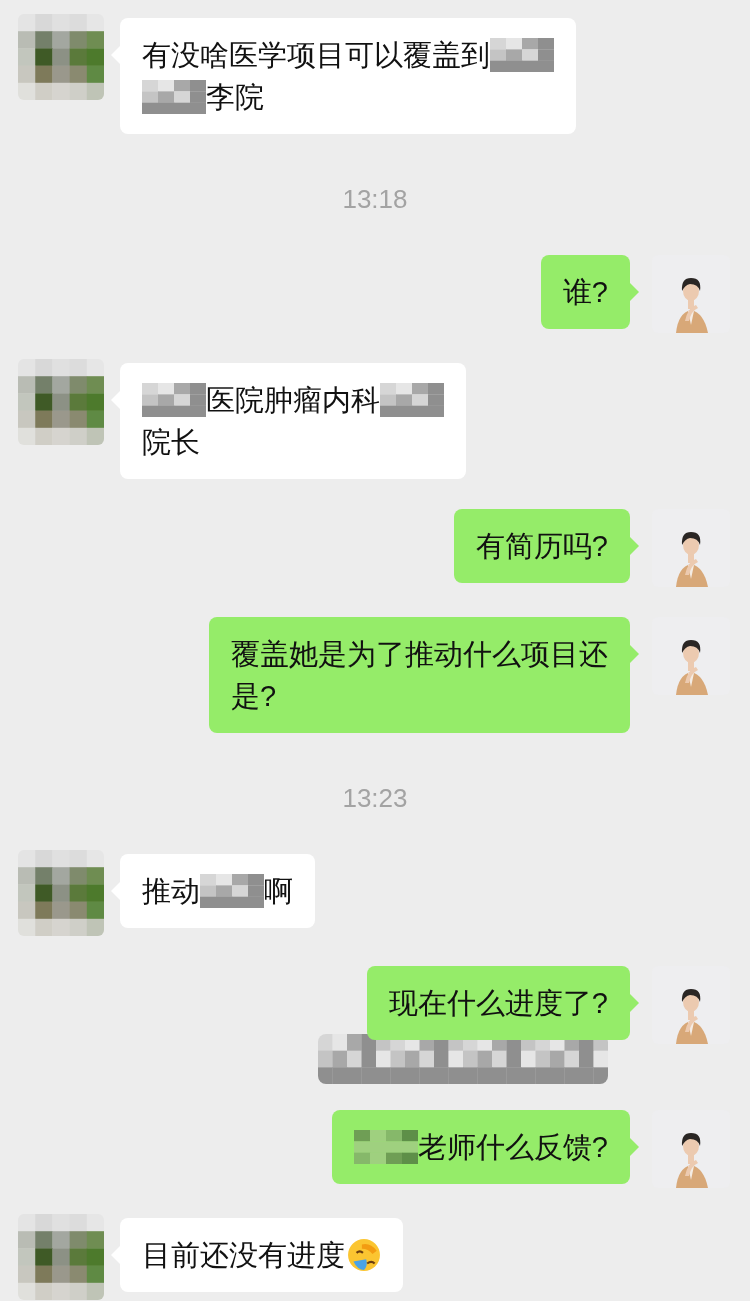 The width and height of the screenshot is (750, 1301). Describe the element at coordinates (364, 1255) in the screenshot. I see `crying-emoji-icon` at that location.